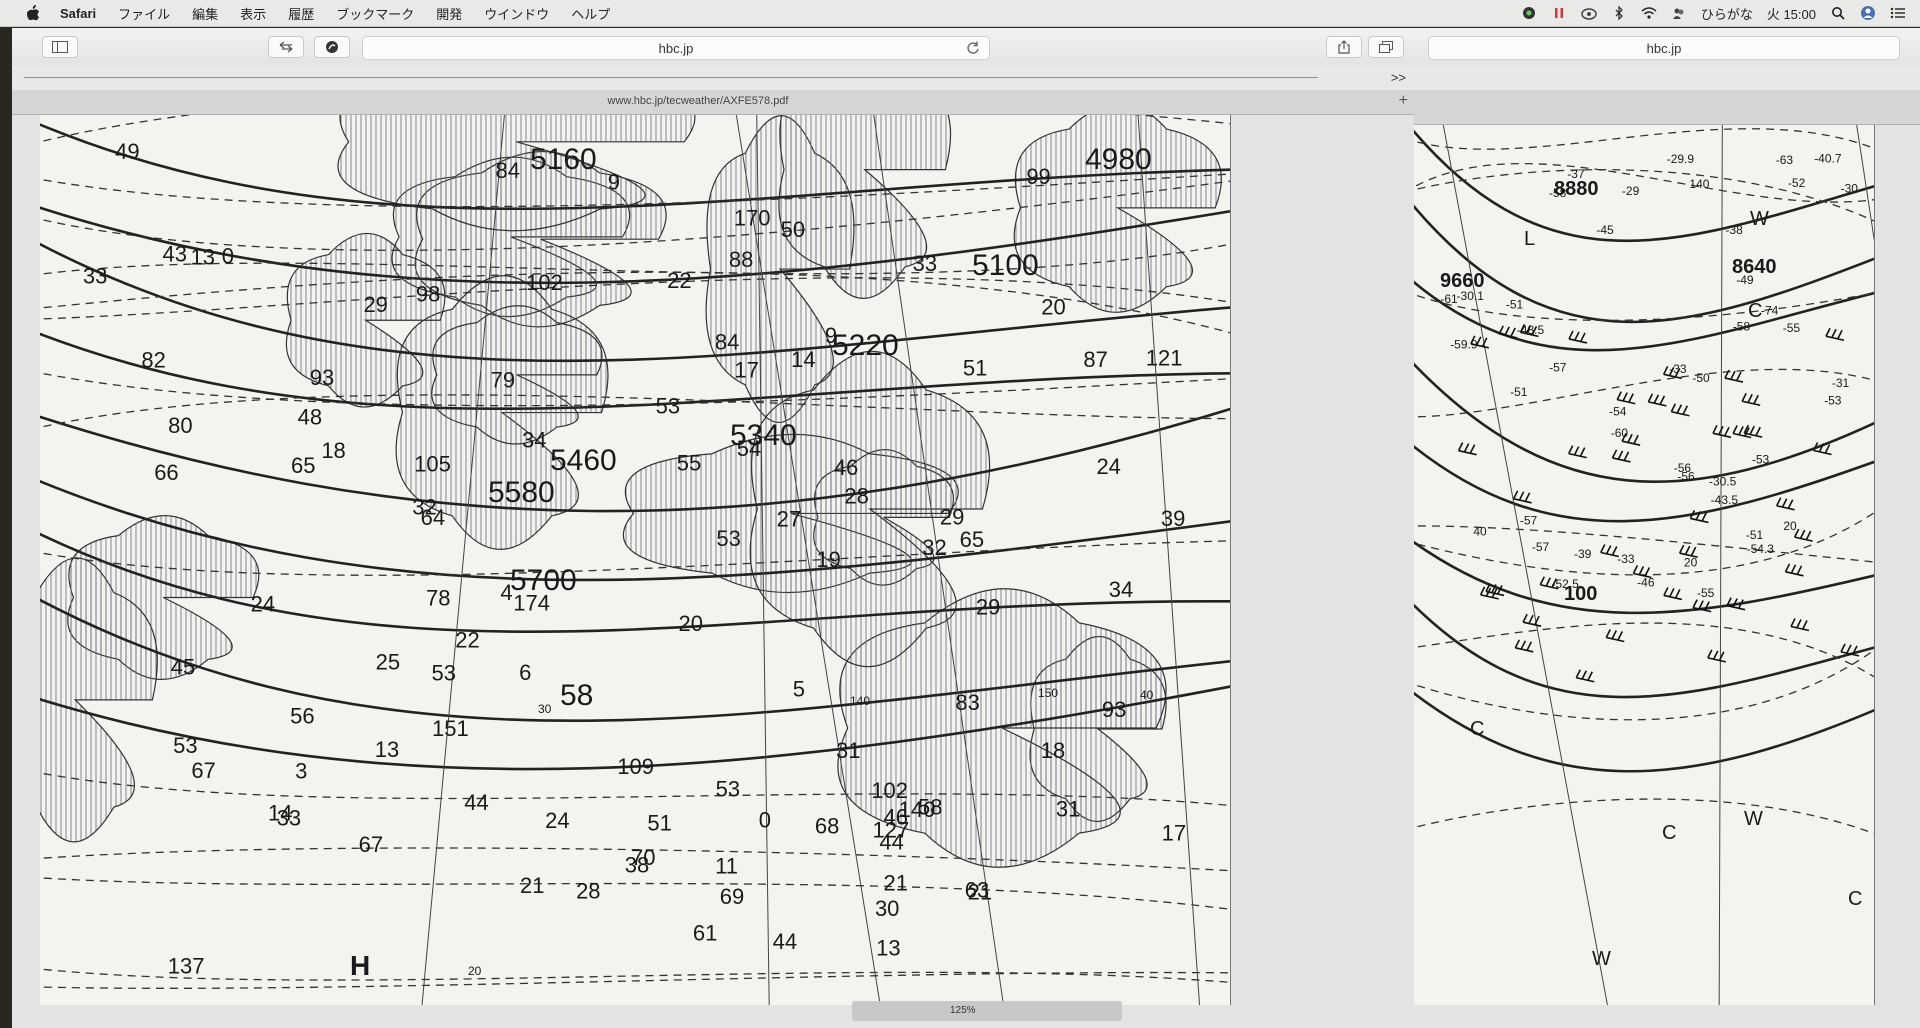  What do you see at coordinates (614, 181) in the screenshot?
I see `chart-label: 9` at bounding box center [614, 181].